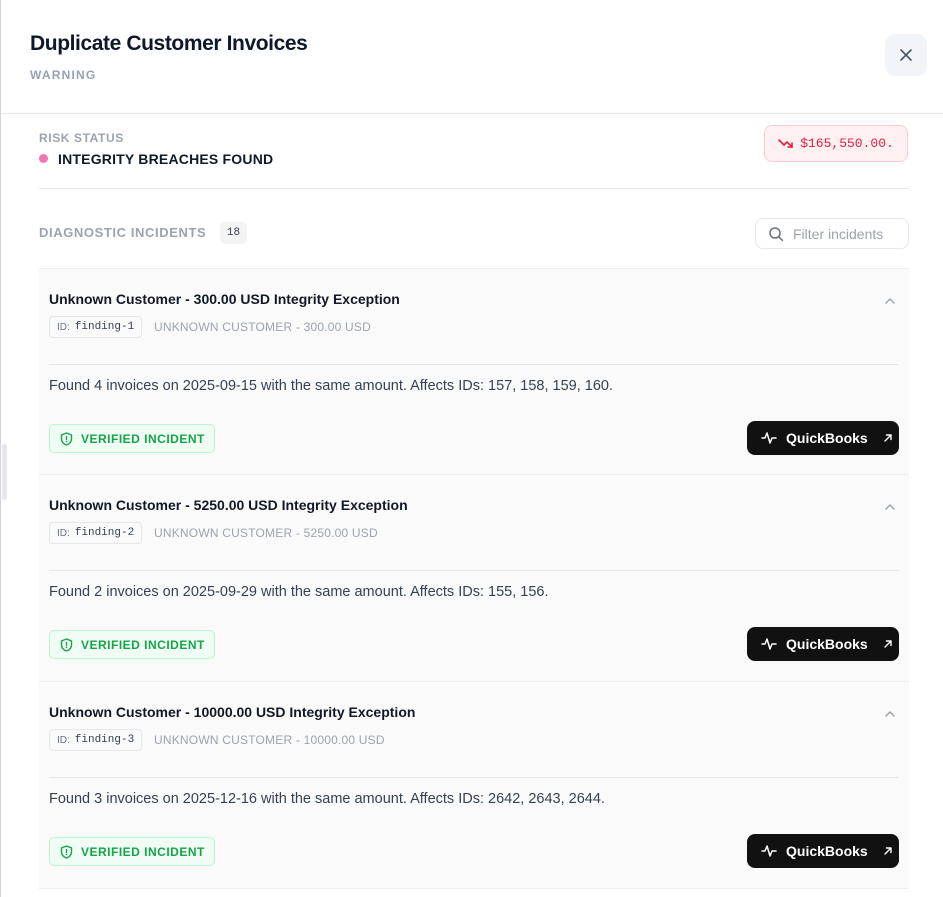 This screenshot has width=943, height=897. What do you see at coordinates (104, 740) in the screenshot?
I see `incident-id: finding-3` at bounding box center [104, 740].